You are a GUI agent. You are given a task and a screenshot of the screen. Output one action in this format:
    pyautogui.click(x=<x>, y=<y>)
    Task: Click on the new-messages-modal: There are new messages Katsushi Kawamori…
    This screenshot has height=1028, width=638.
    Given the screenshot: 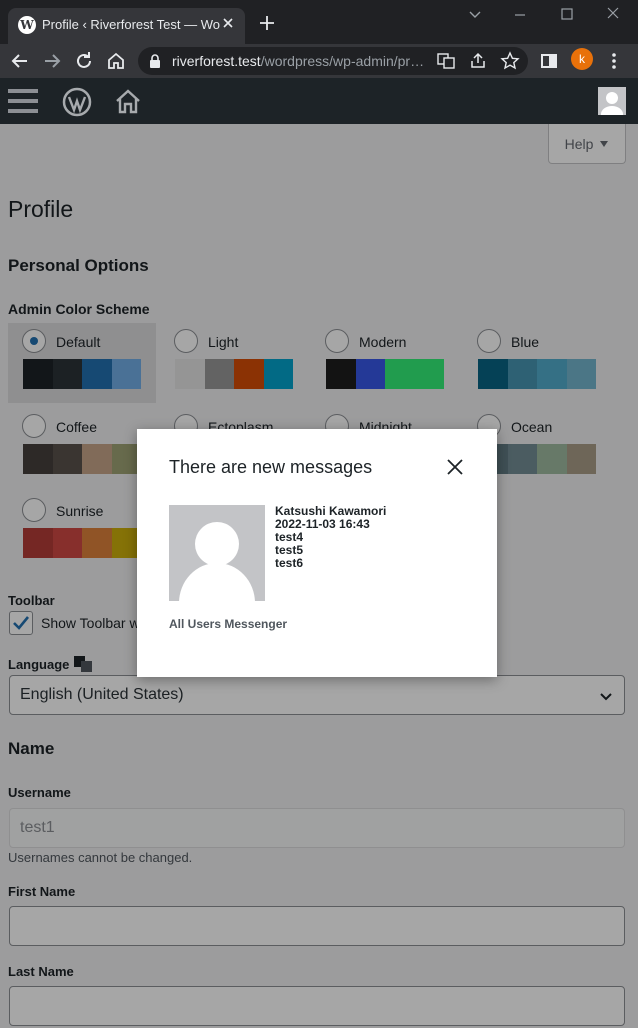 What is the action you would take?
    pyautogui.click(x=317, y=553)
    